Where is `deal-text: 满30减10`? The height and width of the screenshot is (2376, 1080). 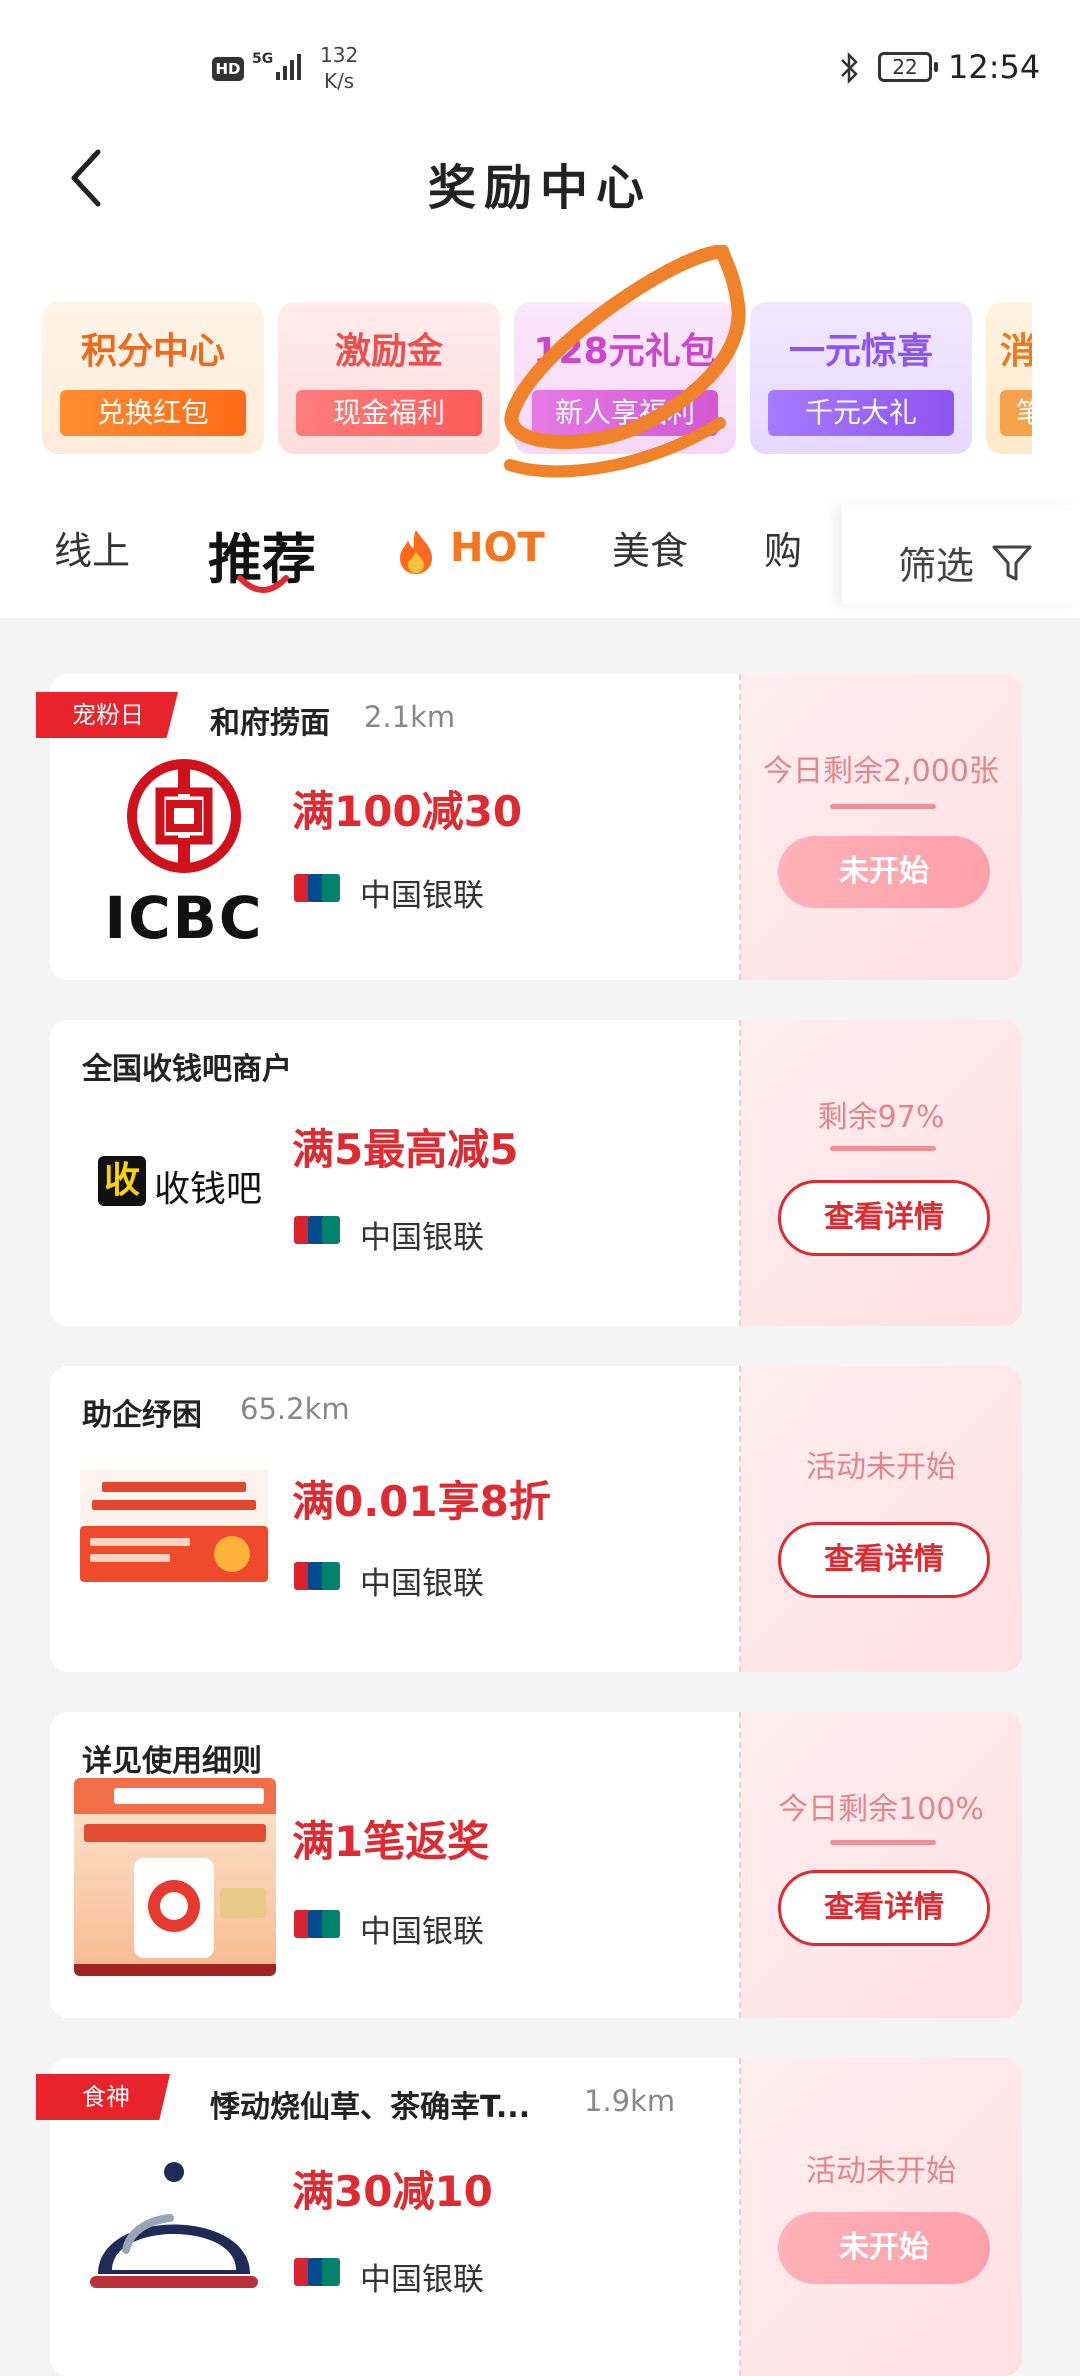 deal-text: 满30减10 is located at coordinates (392, 2191).